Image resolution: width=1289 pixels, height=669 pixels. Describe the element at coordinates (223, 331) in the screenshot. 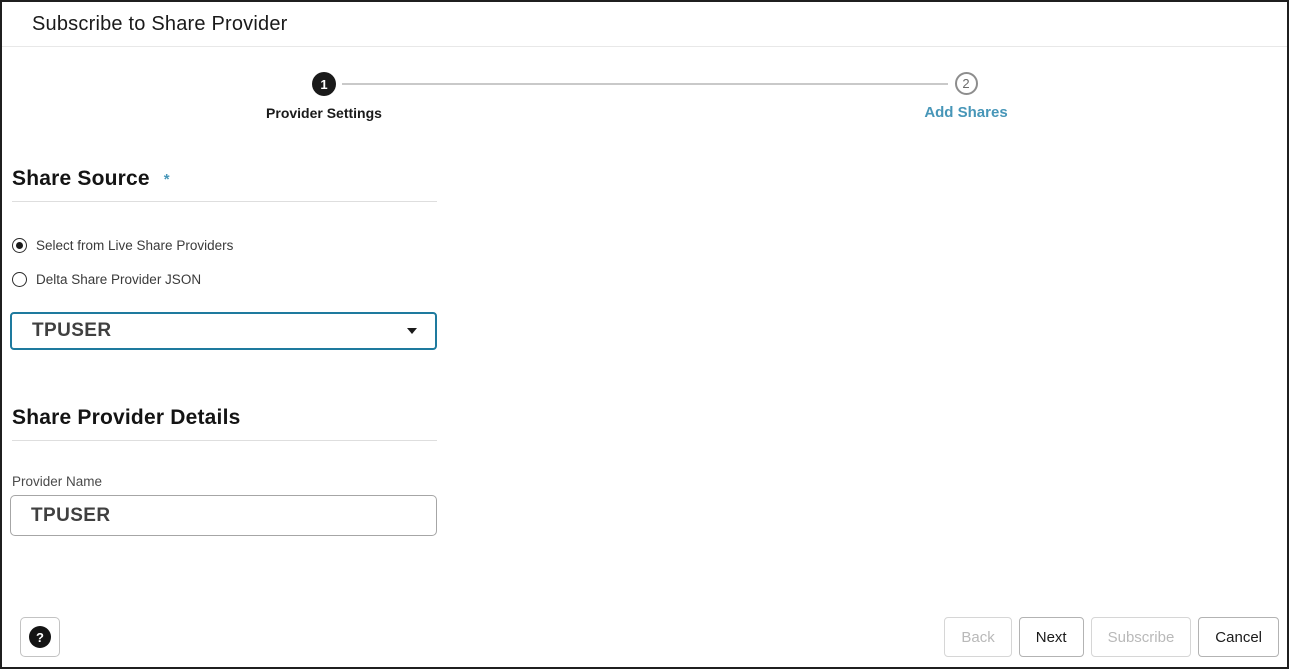

I see `provider-dropdown: TPUSER` at that location.